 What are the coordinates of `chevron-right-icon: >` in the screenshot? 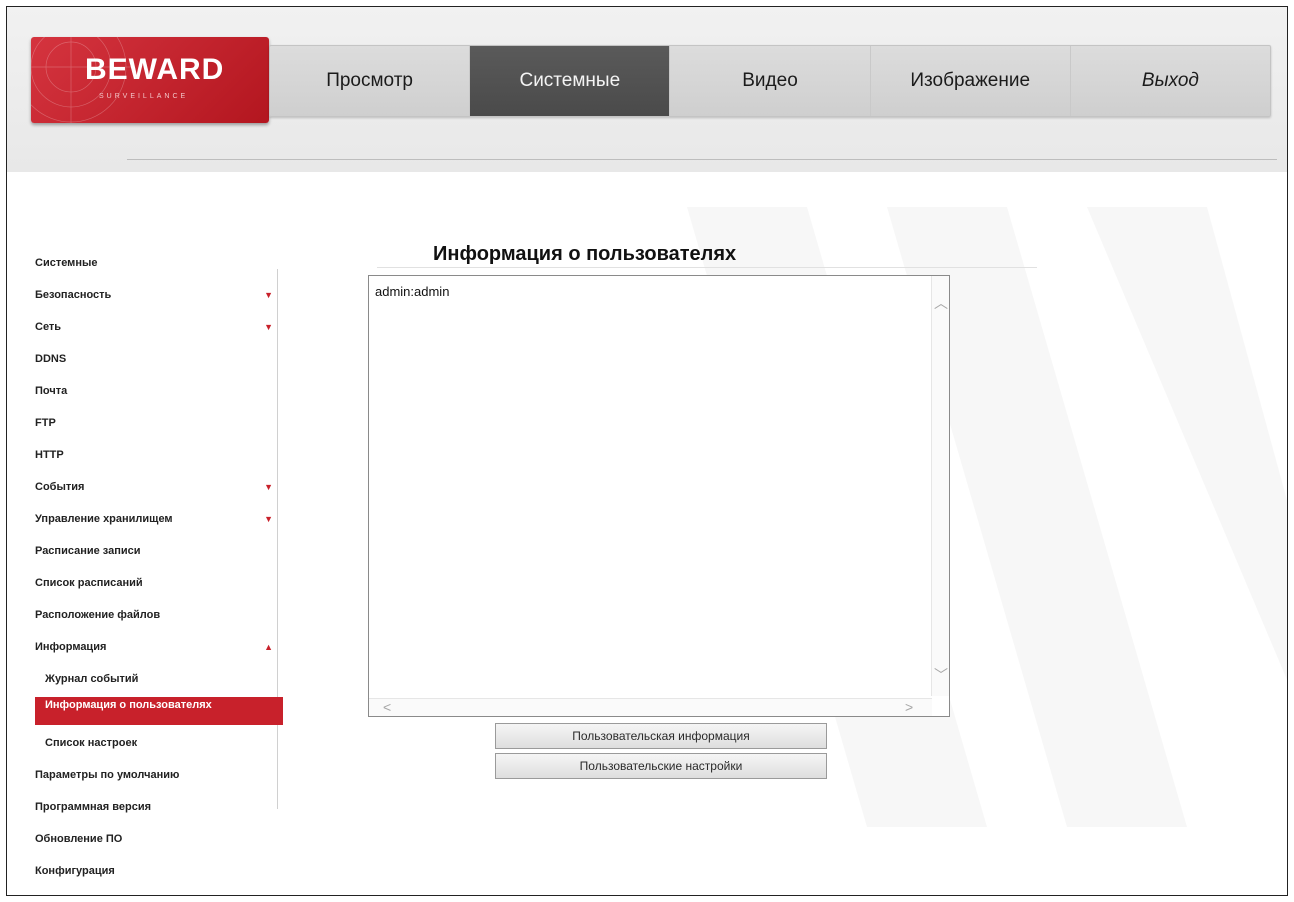 It's located at (909, 707).